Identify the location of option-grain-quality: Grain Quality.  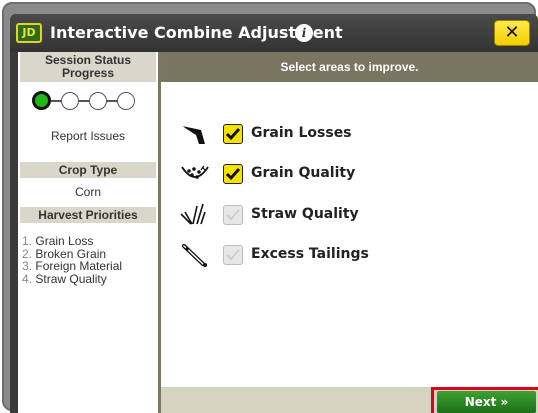
(279, 174).